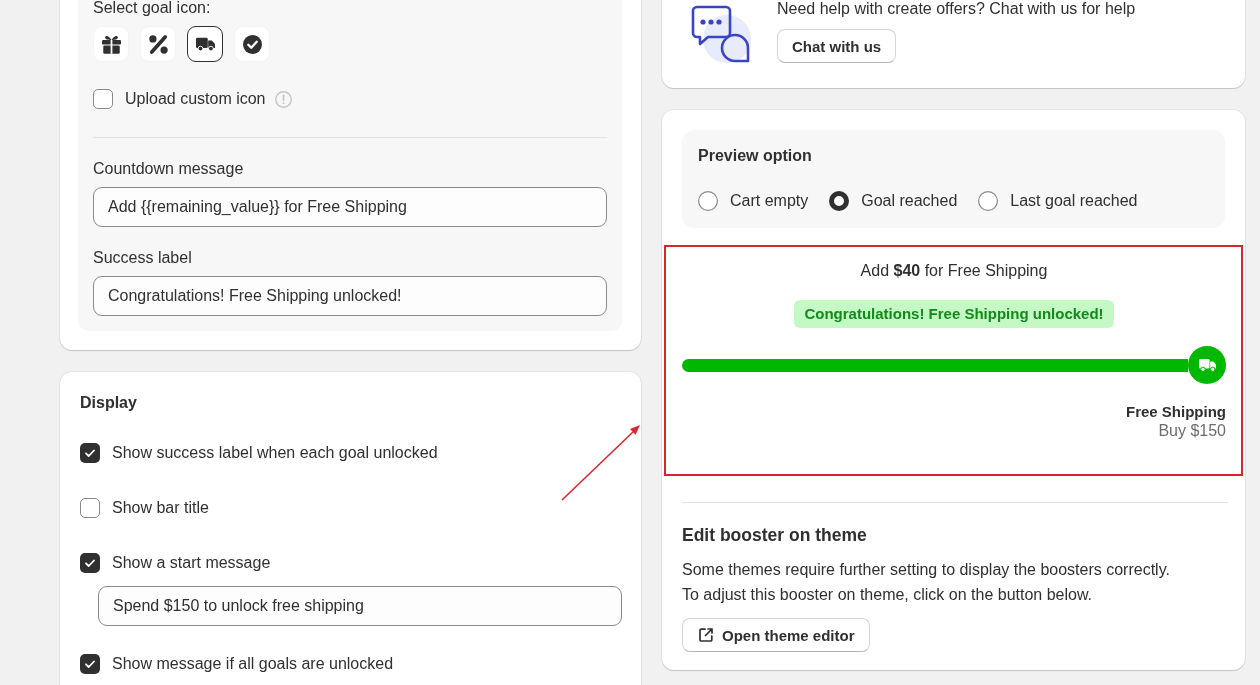  What do you see at coordinates (205, 44) in the screenshot?
I see `goal-icon-option` at bounding box center [205, 44].